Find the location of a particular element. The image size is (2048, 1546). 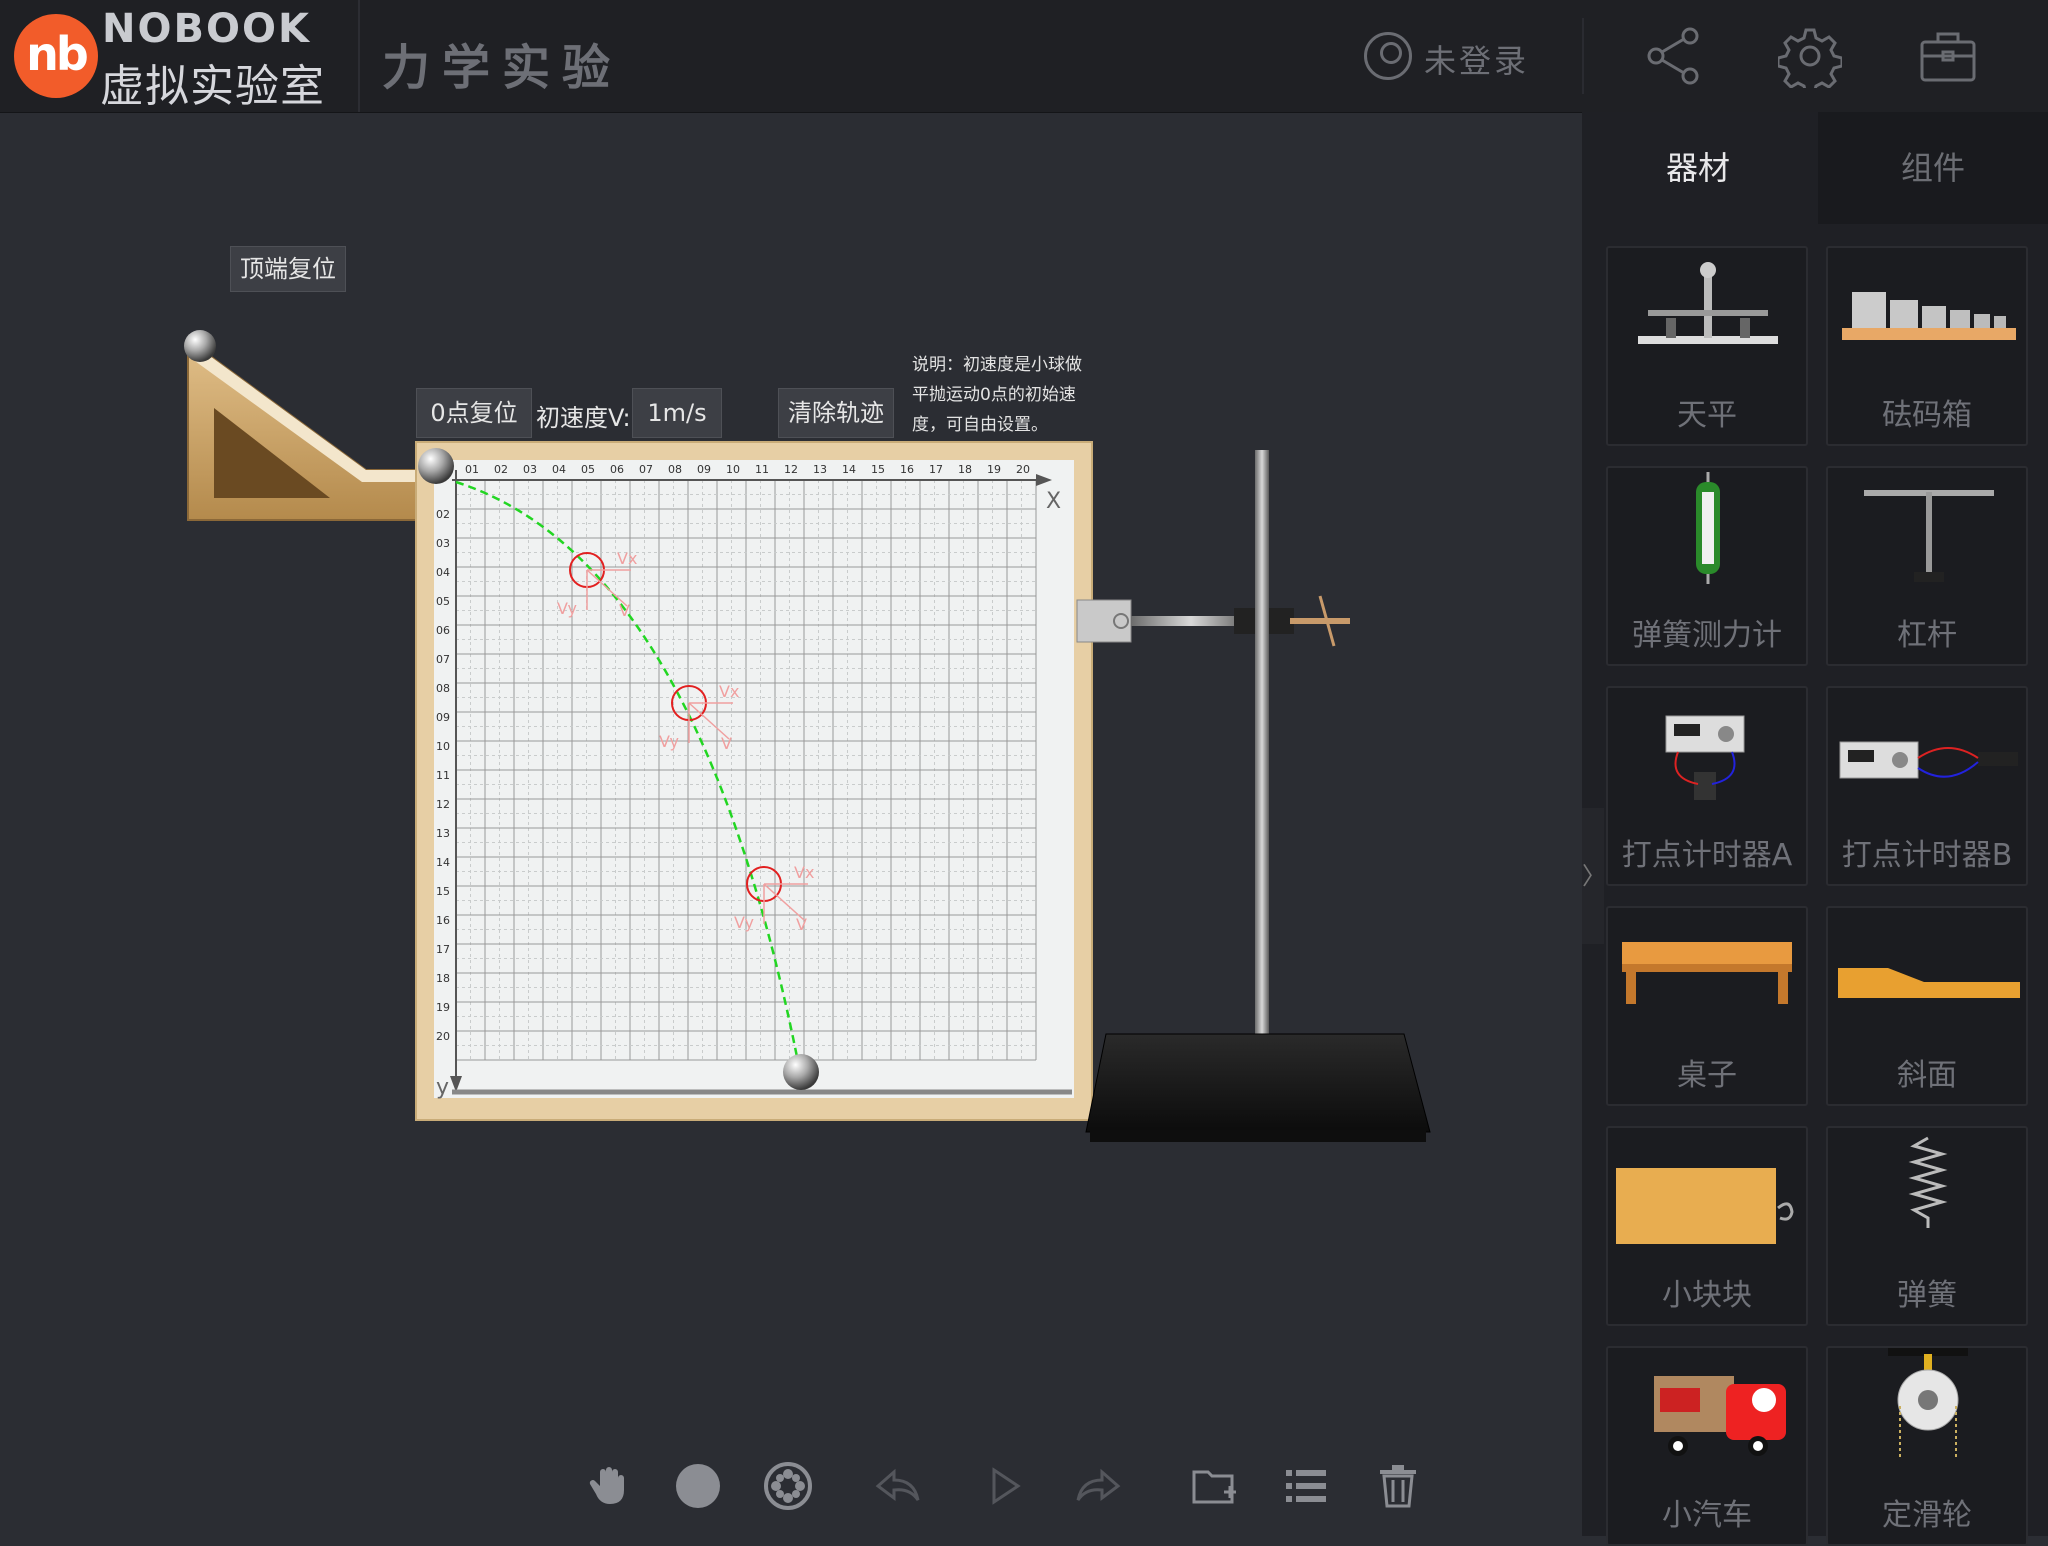

y-tick-label: 17 is located at coordinates (443, 949).